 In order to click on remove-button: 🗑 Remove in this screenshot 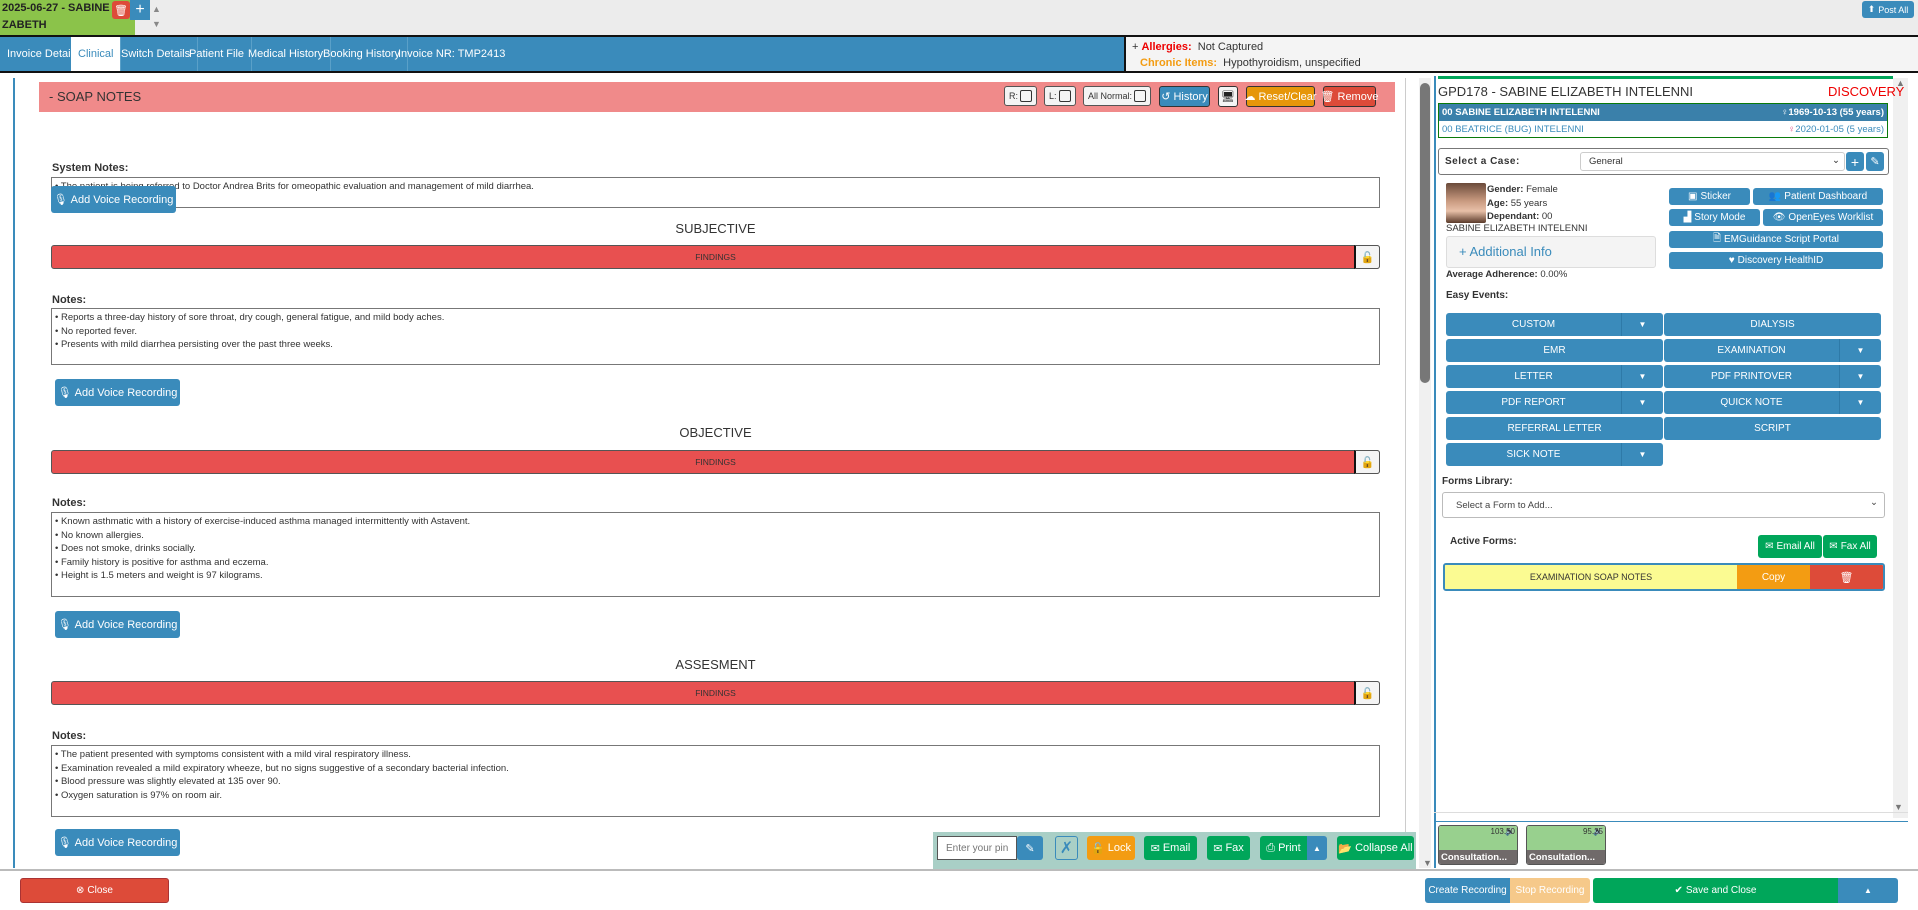, I will do `click(1349, 96)`.